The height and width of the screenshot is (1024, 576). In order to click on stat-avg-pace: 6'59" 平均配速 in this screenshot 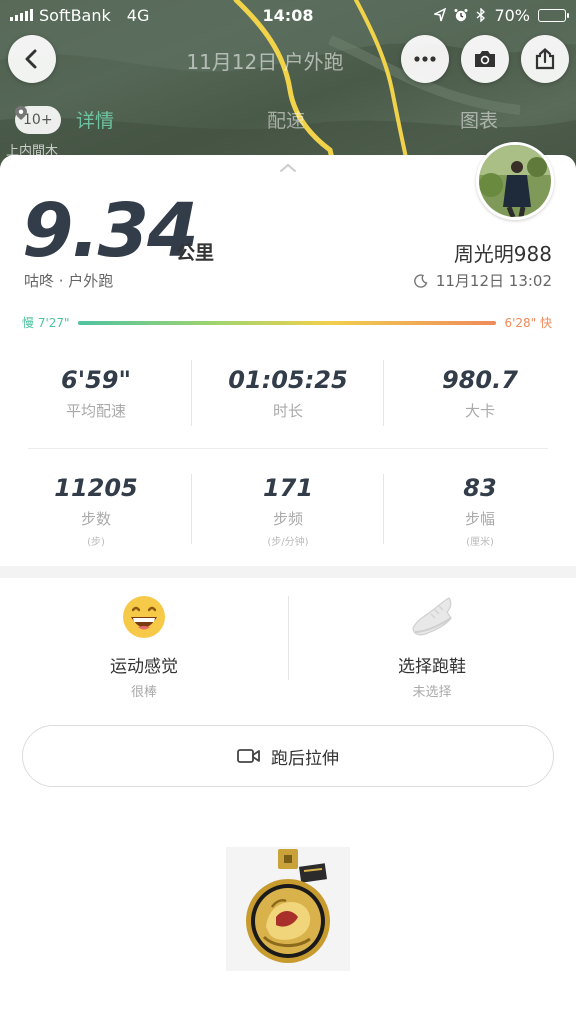, I will do `click(96, 393)`.